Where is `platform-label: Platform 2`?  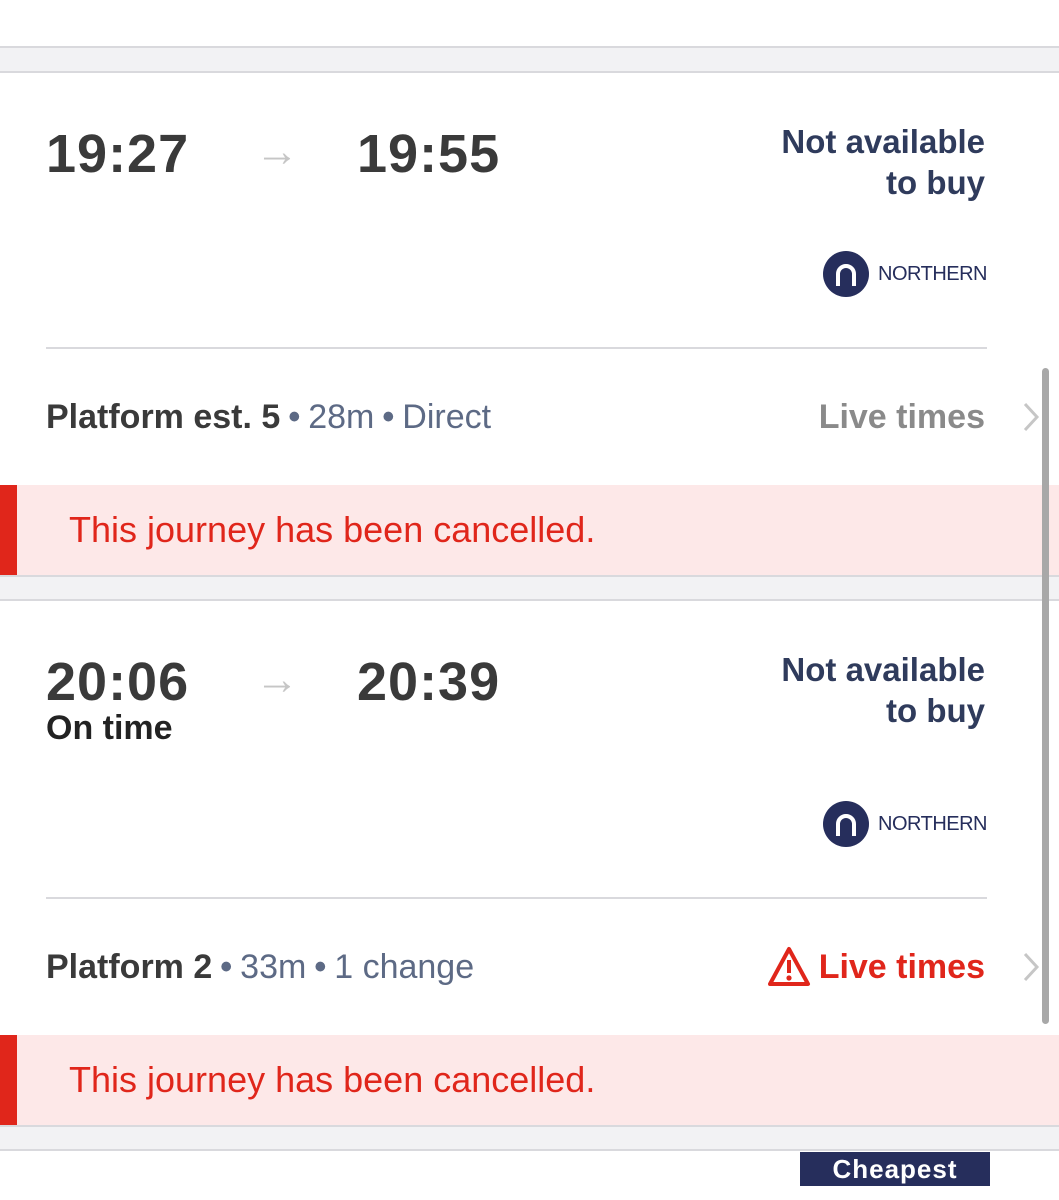 platform-label: Platform 2 is located at coordinates (129, 967).